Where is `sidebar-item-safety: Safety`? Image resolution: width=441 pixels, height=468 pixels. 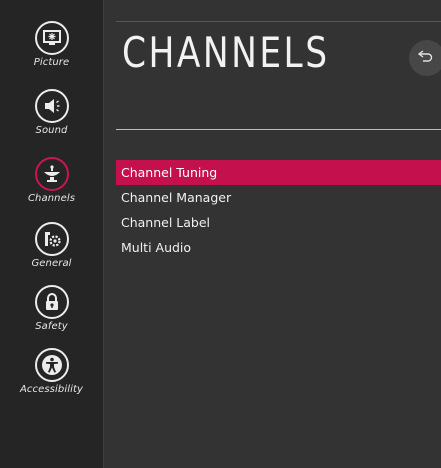
sidebar-item-safety: Safety is located at coordinates (51, 308).